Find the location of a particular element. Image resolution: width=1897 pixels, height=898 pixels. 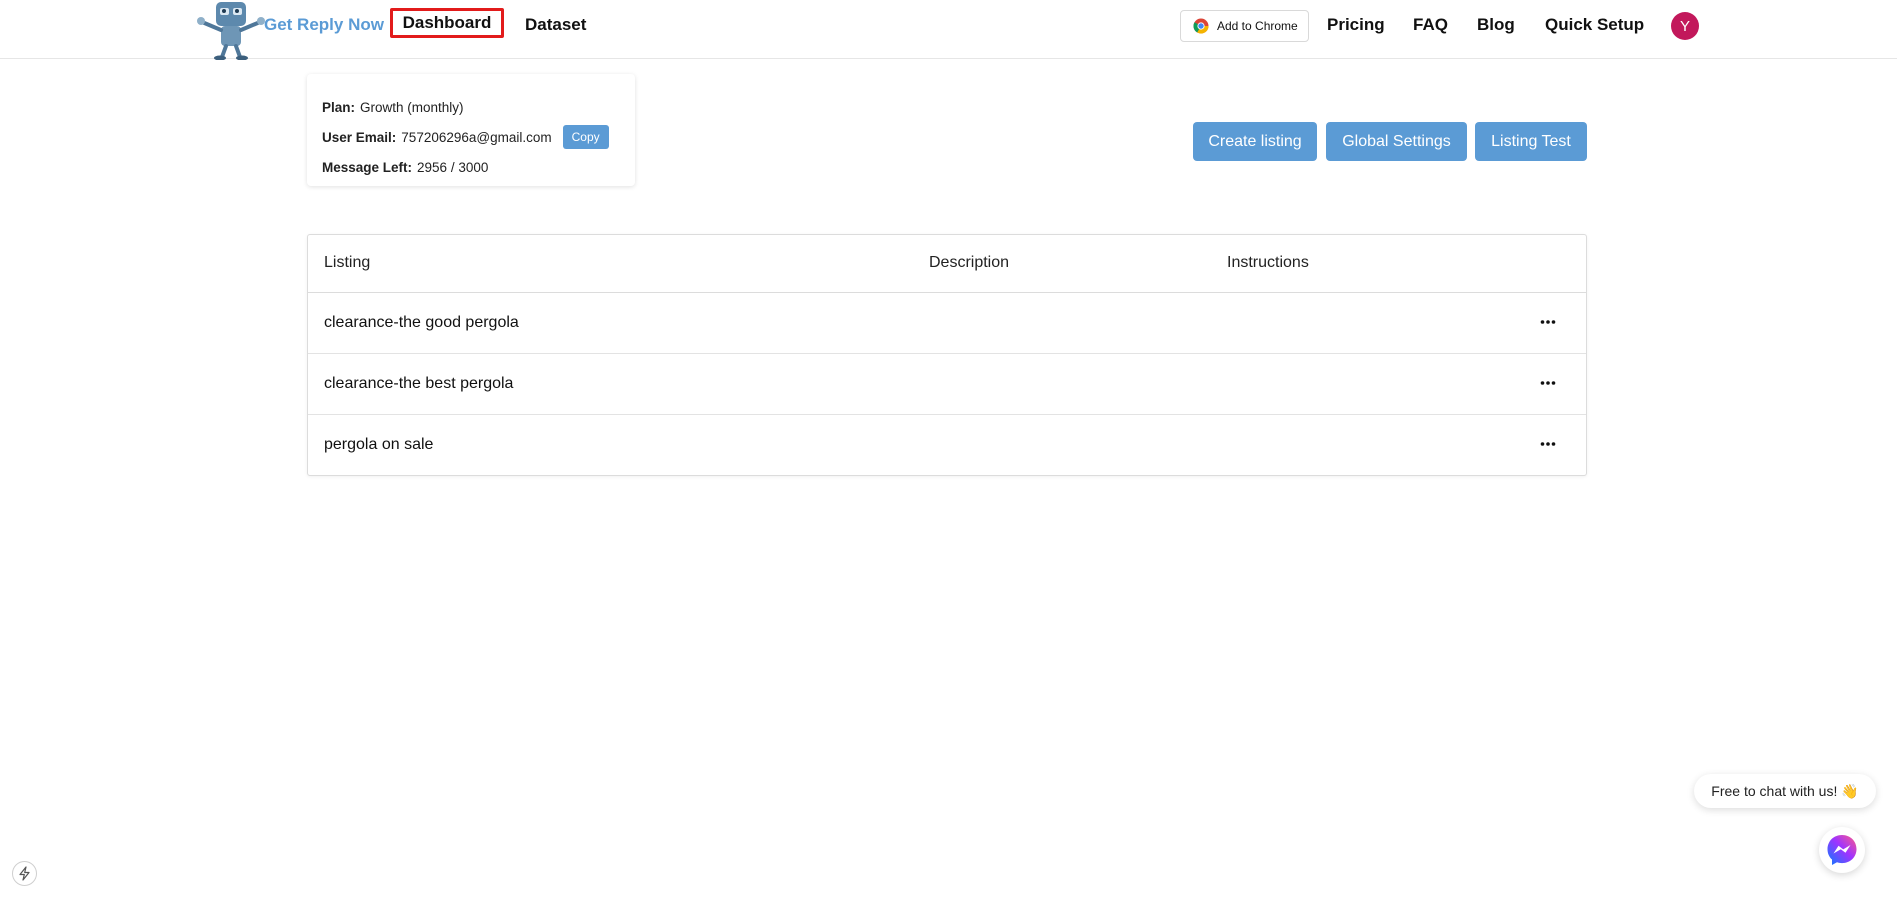

lightning-icon is located at coordinates (24, 873).